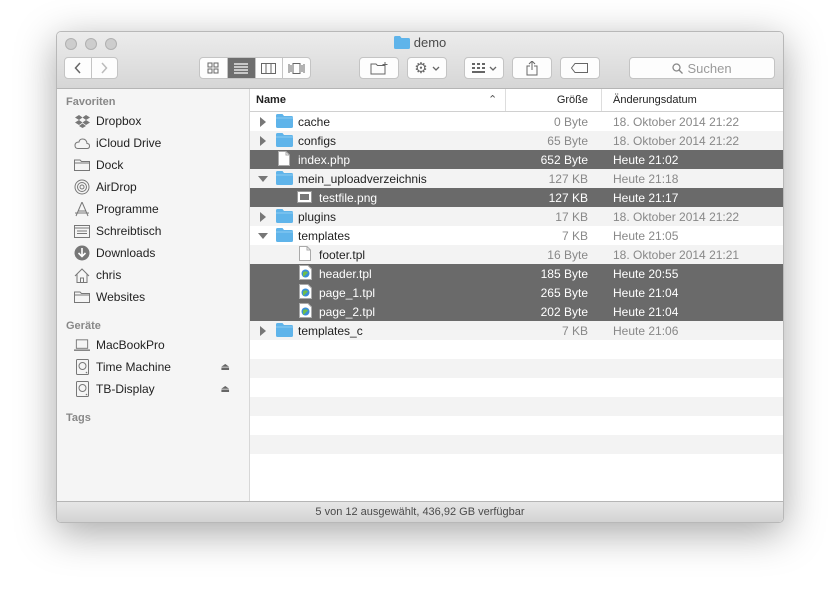 Image resolution: width=838 pixels, height=602 pixels. I want to click on column-header: Name ⌃ Größe Änderungsdatum, so click(516, 100).